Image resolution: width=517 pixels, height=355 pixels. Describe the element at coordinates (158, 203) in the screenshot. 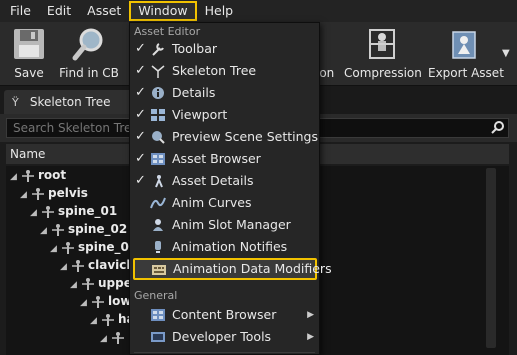

I see `anim-curves-icon` at that location.